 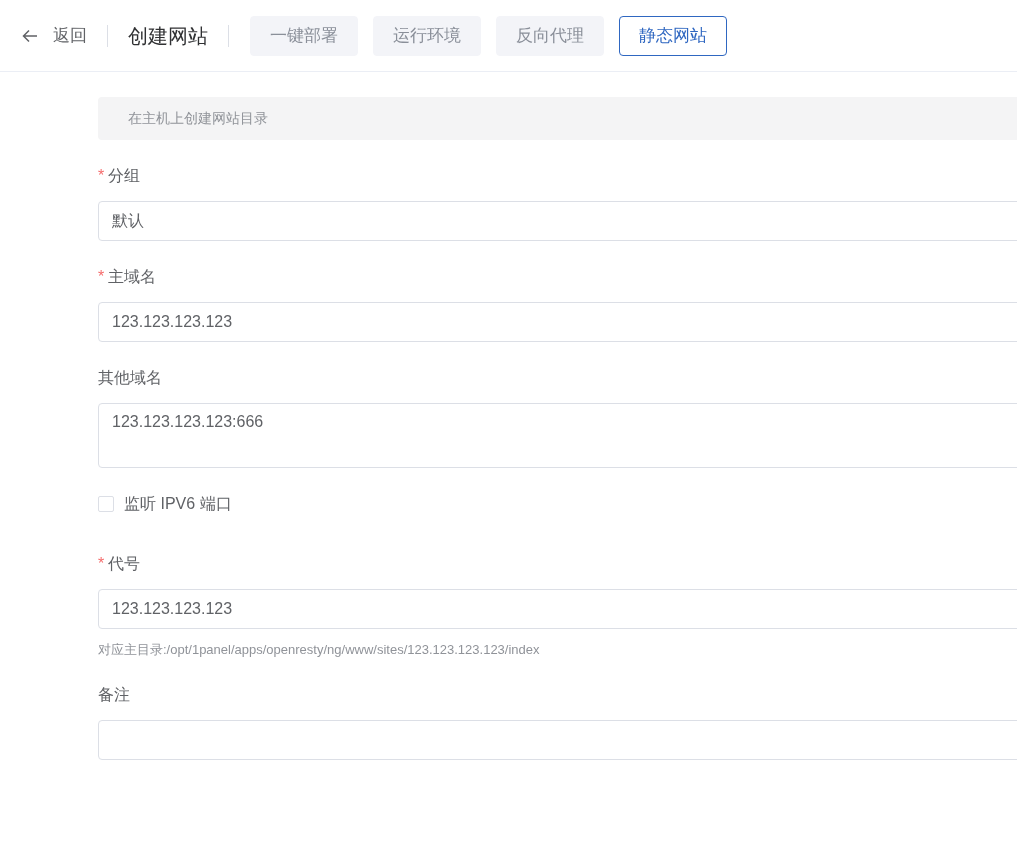 I want to click on input-field, so click(x=557, y=740).